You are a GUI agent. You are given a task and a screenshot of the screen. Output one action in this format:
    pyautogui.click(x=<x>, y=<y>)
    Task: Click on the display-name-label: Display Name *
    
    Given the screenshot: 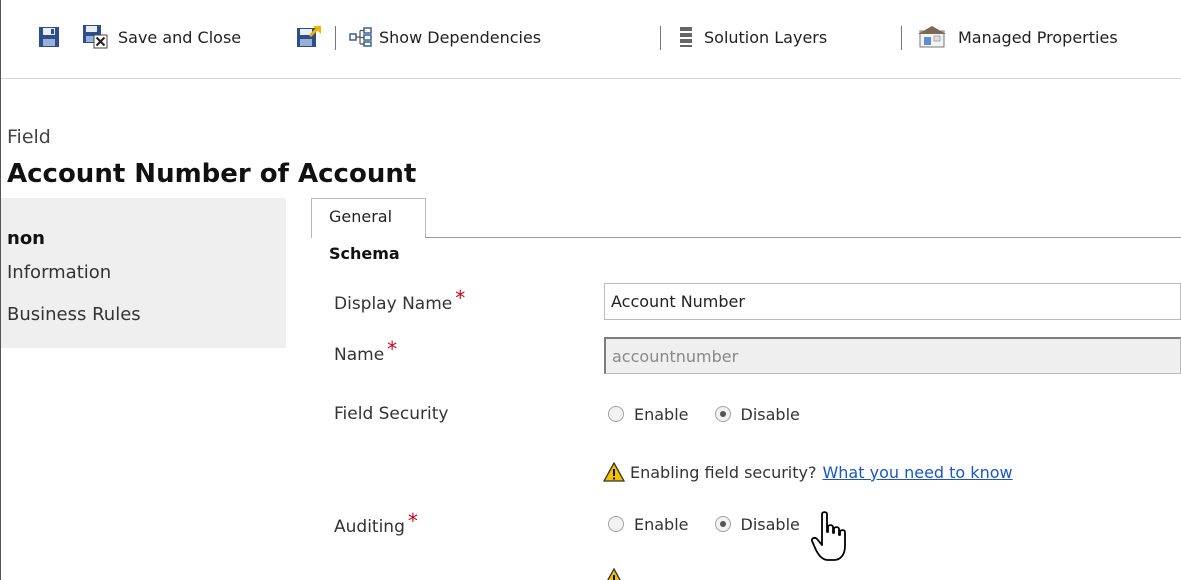 What is the action you would take?
    pyautogui.click(x=399, y=300)
    